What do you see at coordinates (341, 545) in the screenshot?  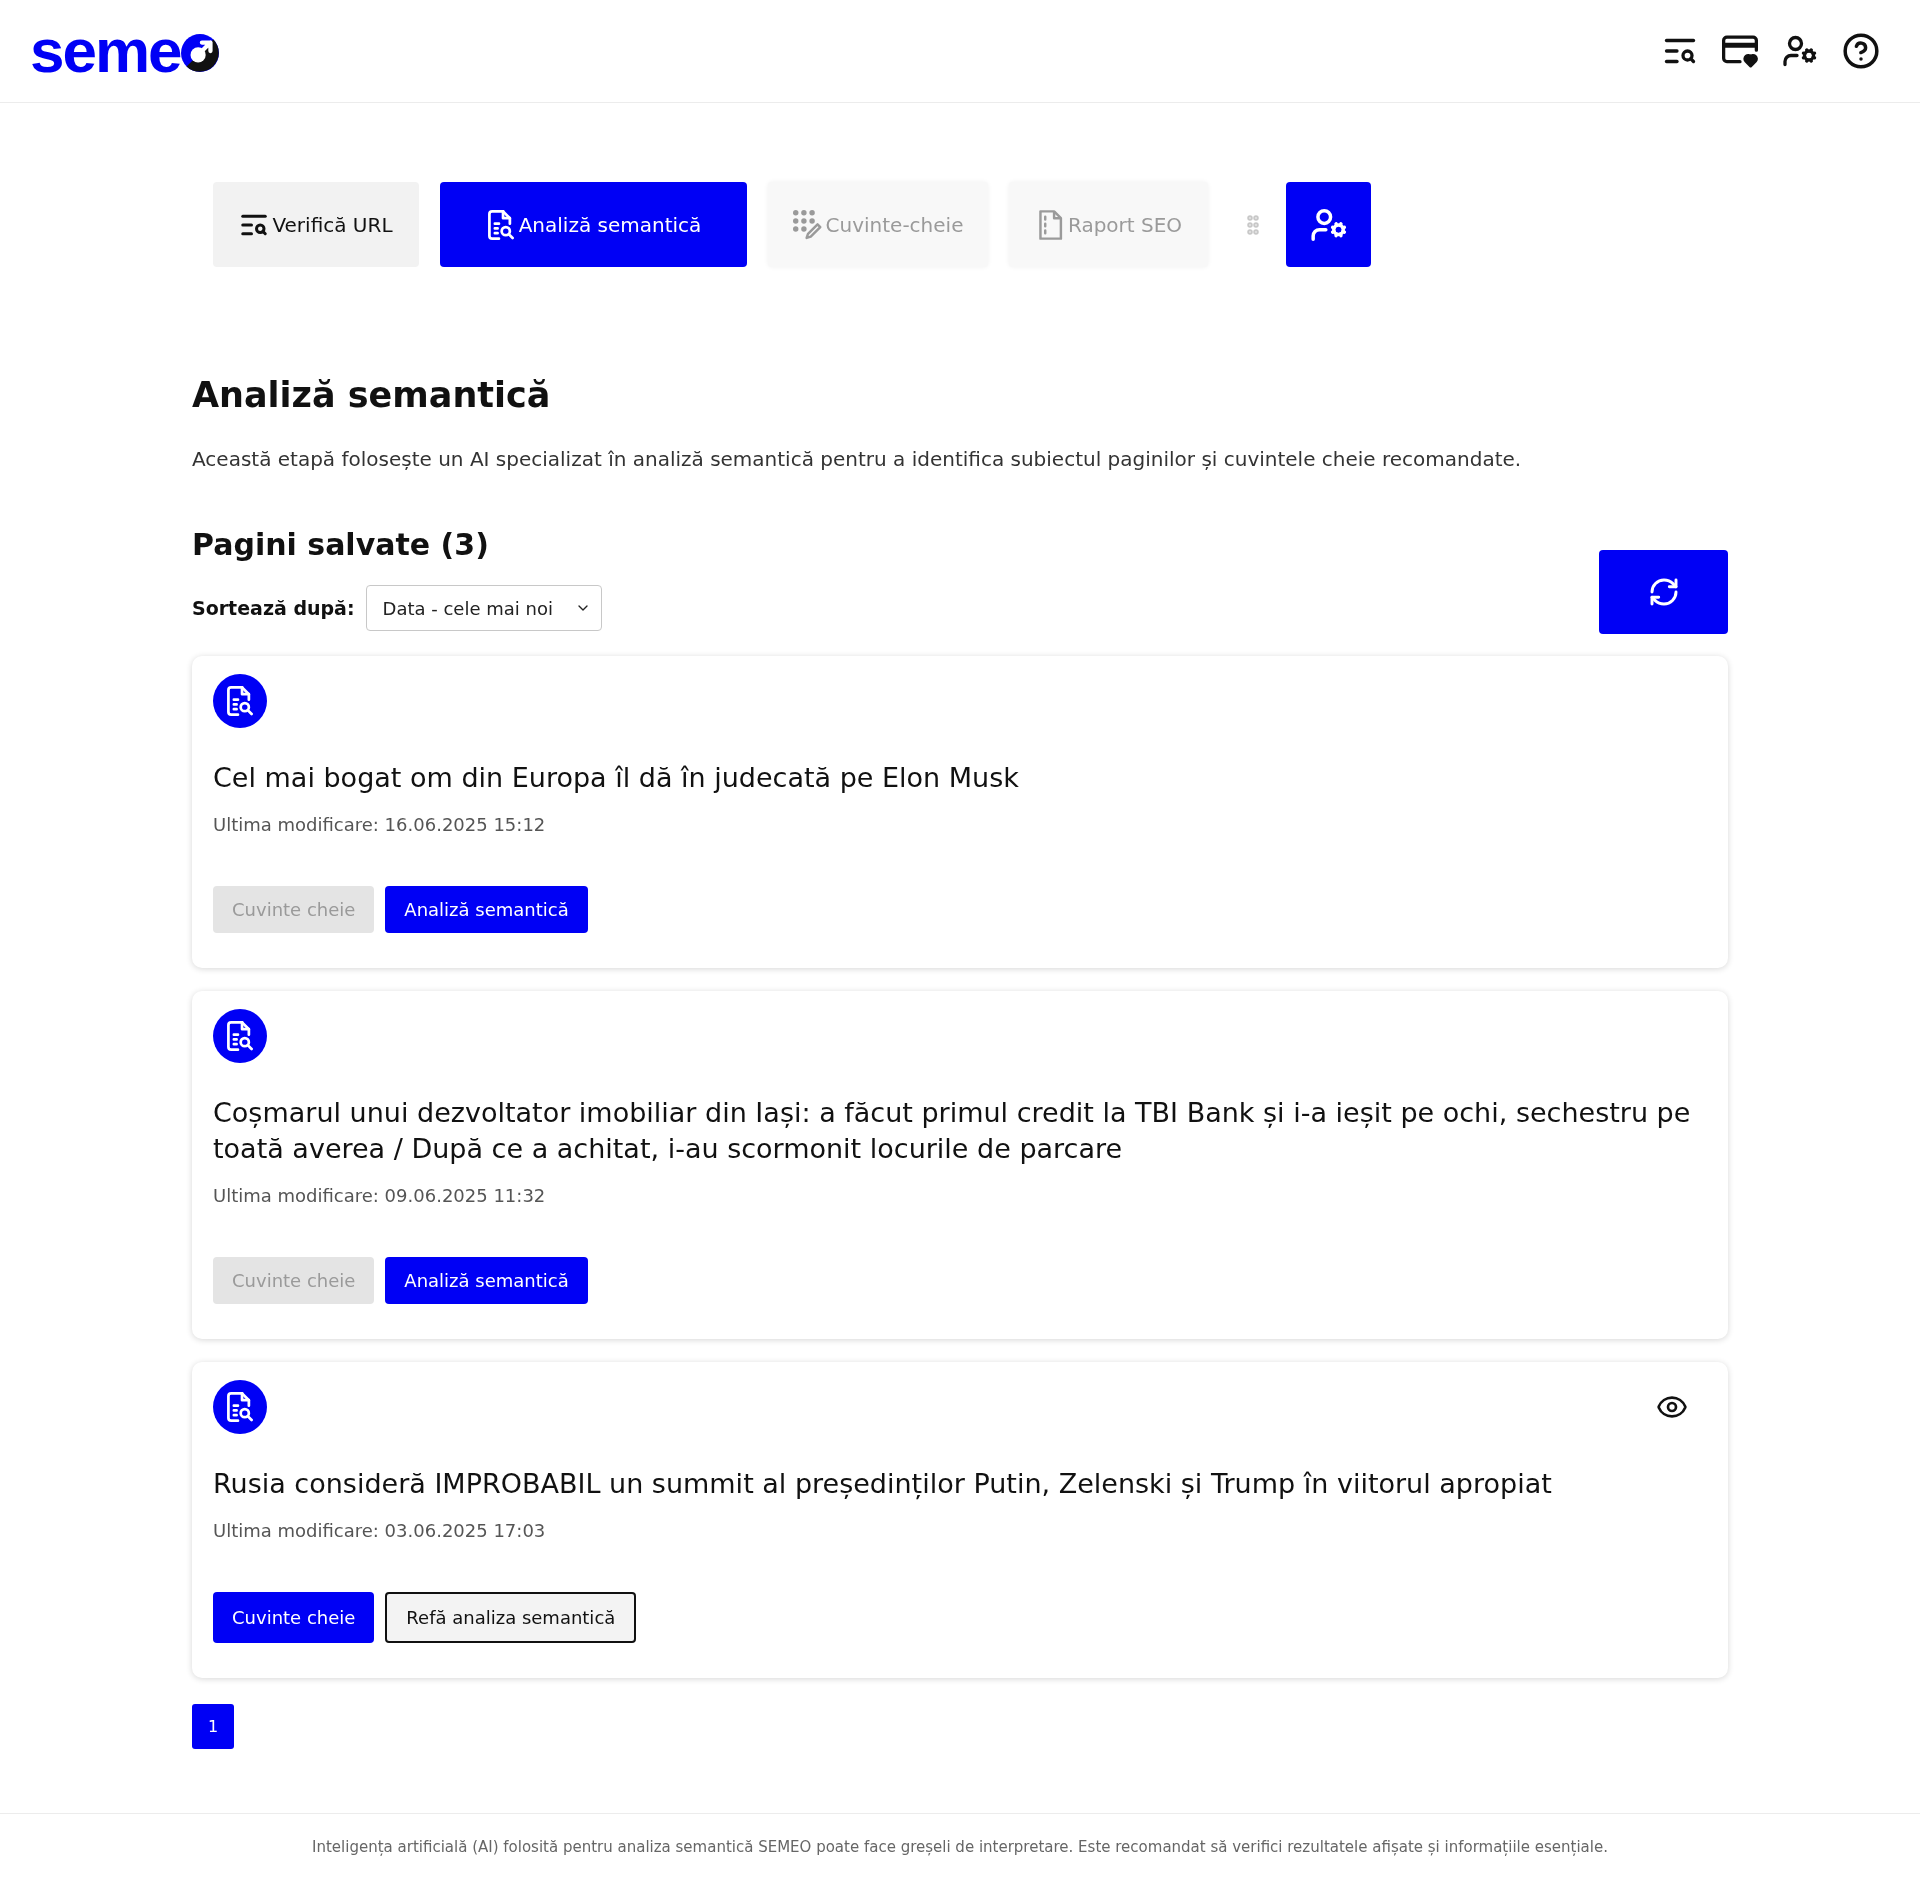 I see `section-title: Pagini salvate (3)` at bounding box center [341, 545].